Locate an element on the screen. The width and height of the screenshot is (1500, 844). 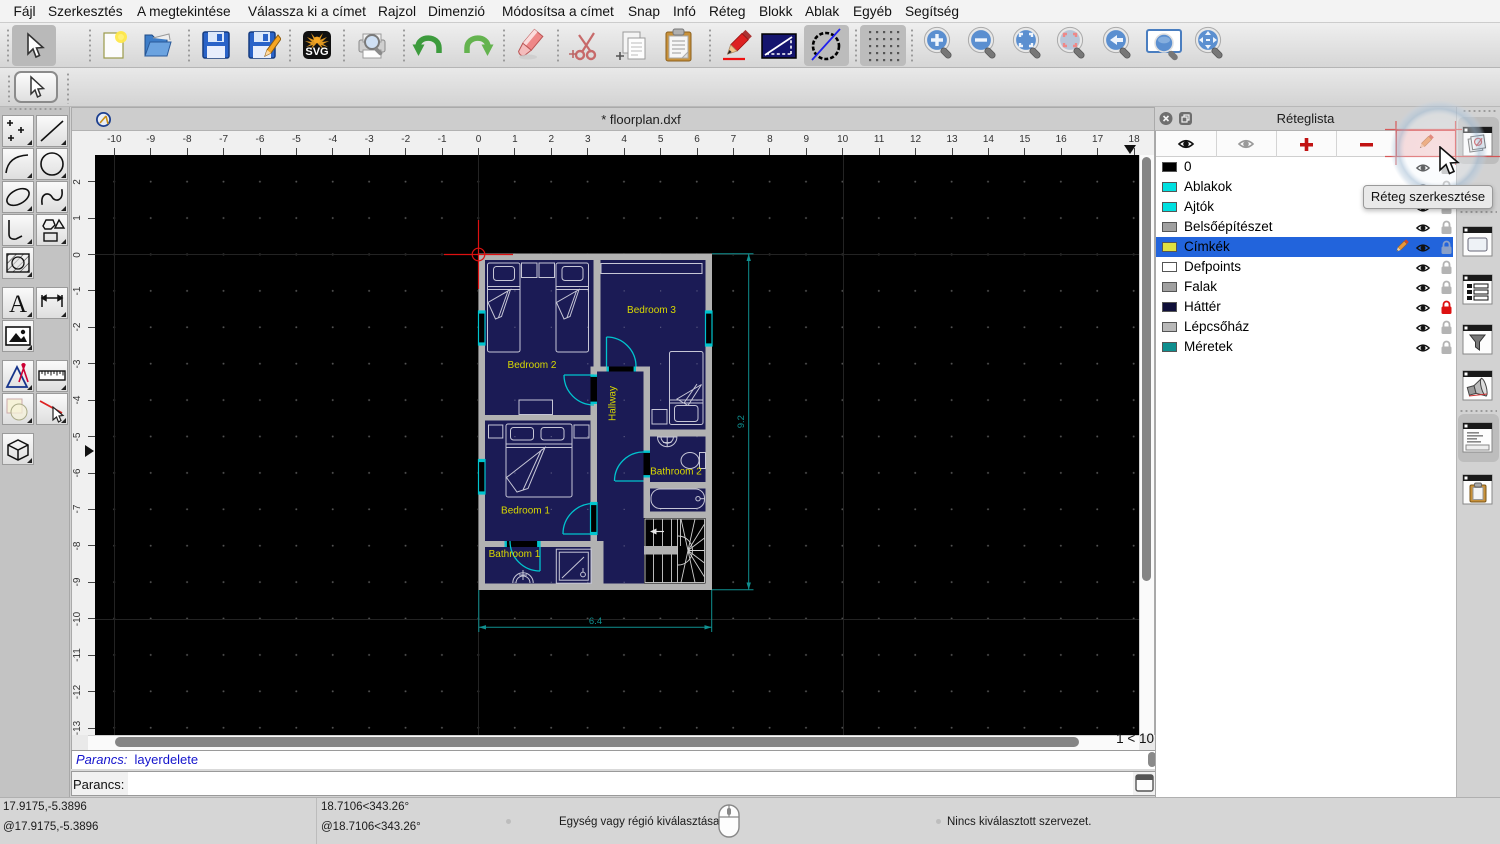
svg-text: 9.2 is located at coordinates (741, 421).